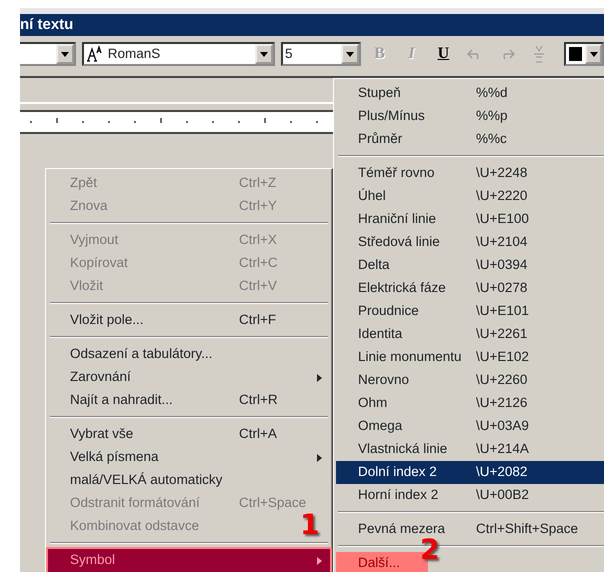 This screenshot has width=604, height=572. What do you see at coordinates (470, 242) in the screenshot?
I see `menu-item: Středová linie \U+2104` at bounding box center [470, 242].